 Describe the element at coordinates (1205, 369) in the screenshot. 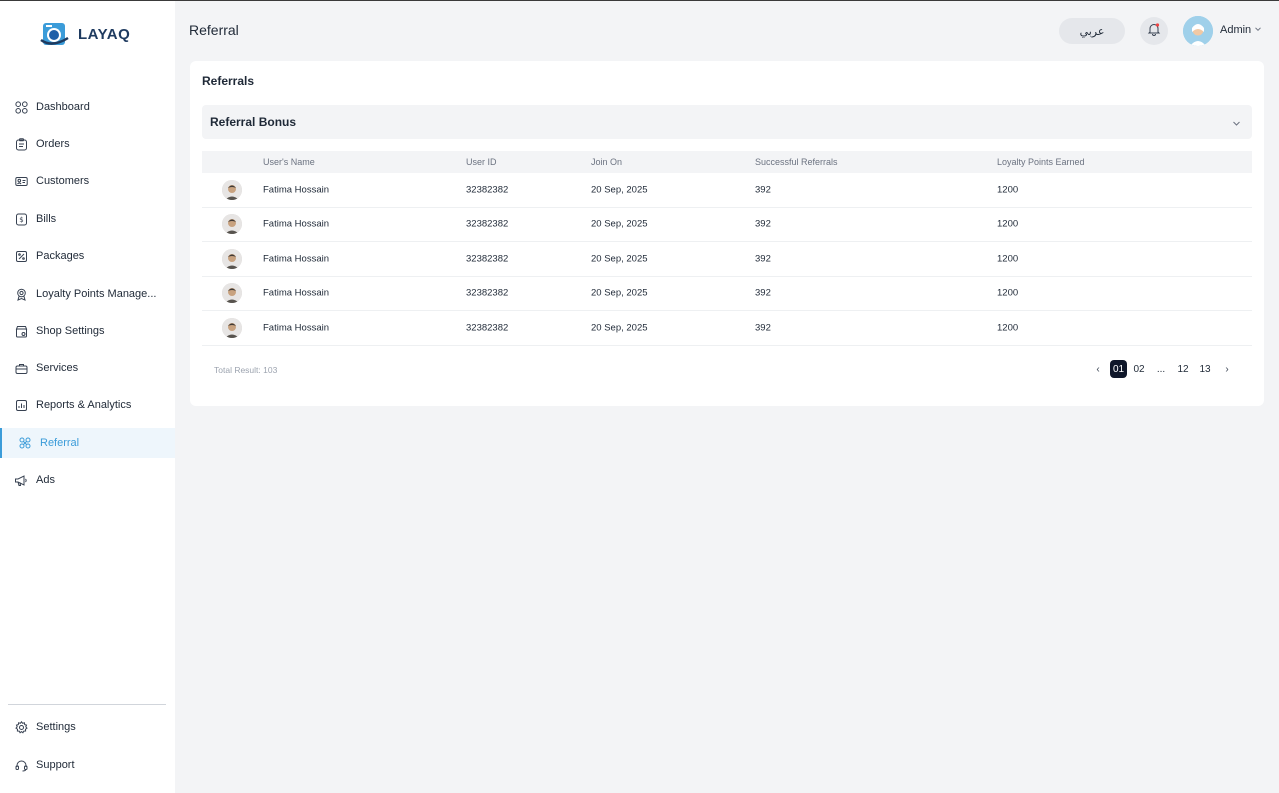

I see `page-button: 13` at that location.